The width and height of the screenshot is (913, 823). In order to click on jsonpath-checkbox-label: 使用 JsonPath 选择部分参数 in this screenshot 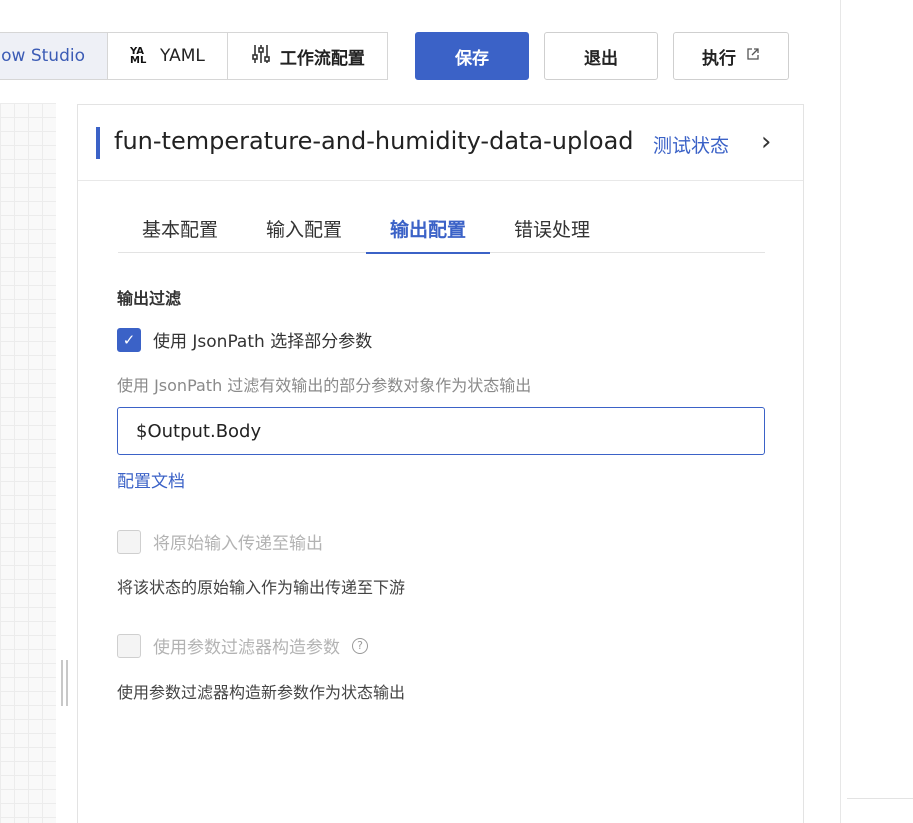, I will do `click(263, 342)`.